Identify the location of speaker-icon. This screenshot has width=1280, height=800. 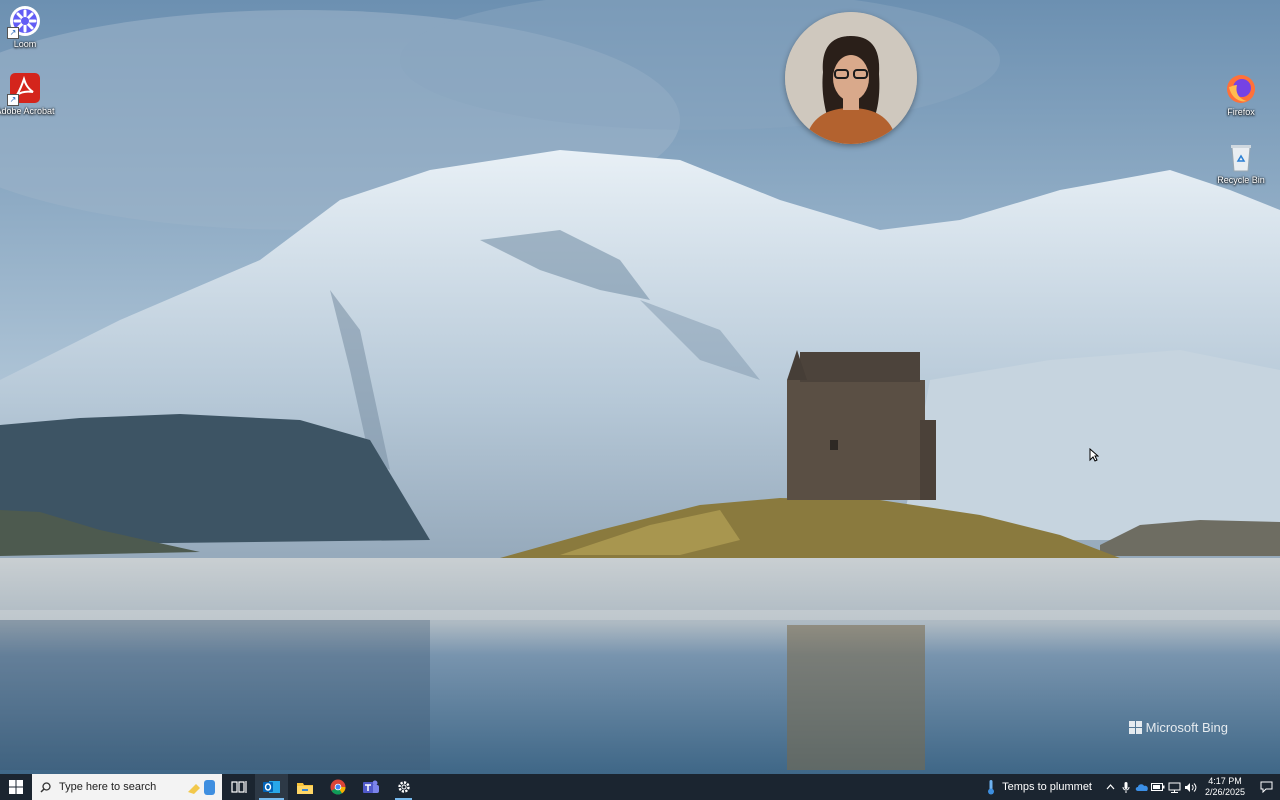
(1190, 787).